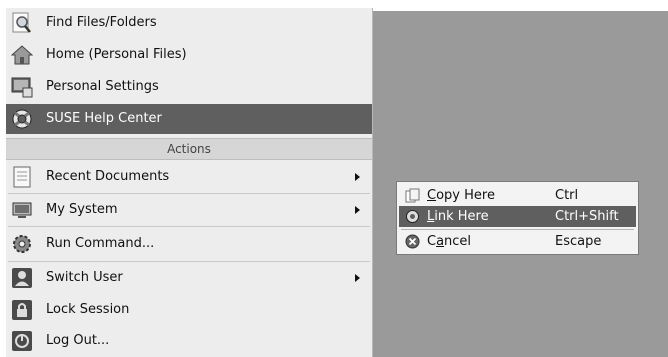 This screenshot has height=357, width=668. I want to click on magnifier-icon, so click(22, 23).